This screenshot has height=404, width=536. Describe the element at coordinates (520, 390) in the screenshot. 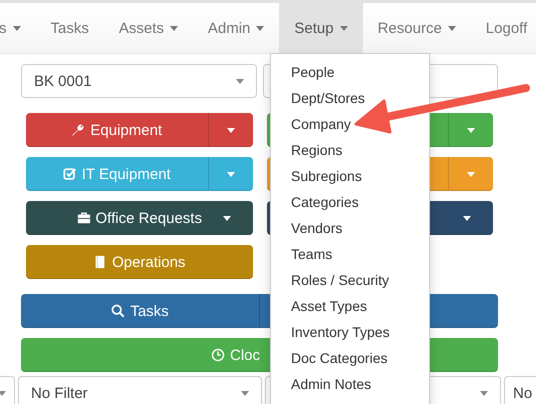

I see `filter-select: No` at that location.